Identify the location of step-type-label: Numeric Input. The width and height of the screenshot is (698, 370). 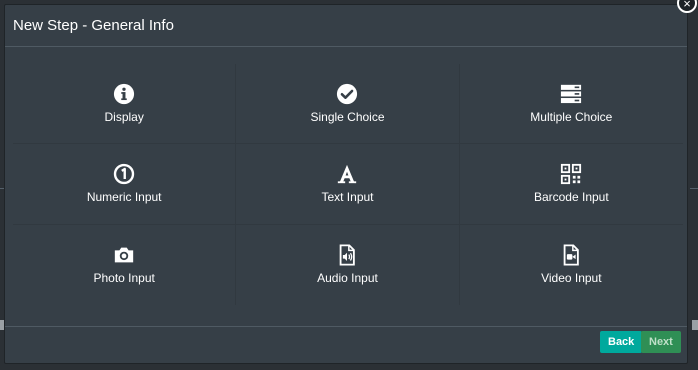
(124, 197).